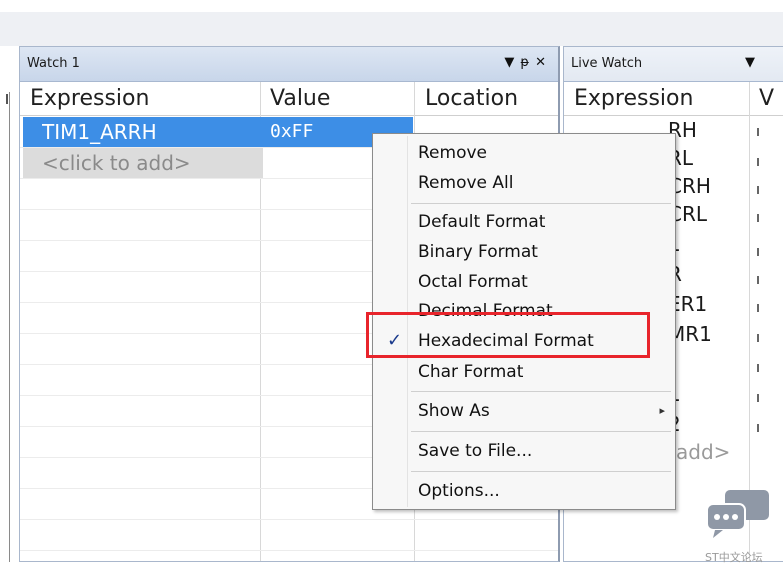  I want to click on menu-item-default-format: Default Format, so click(524, 222).